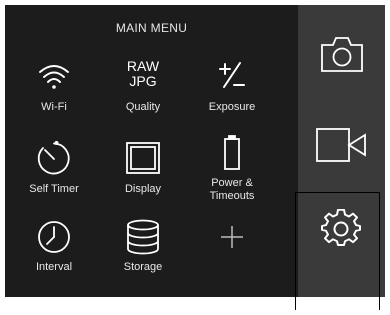  I want to click on plus-icon, so click(232, 237).